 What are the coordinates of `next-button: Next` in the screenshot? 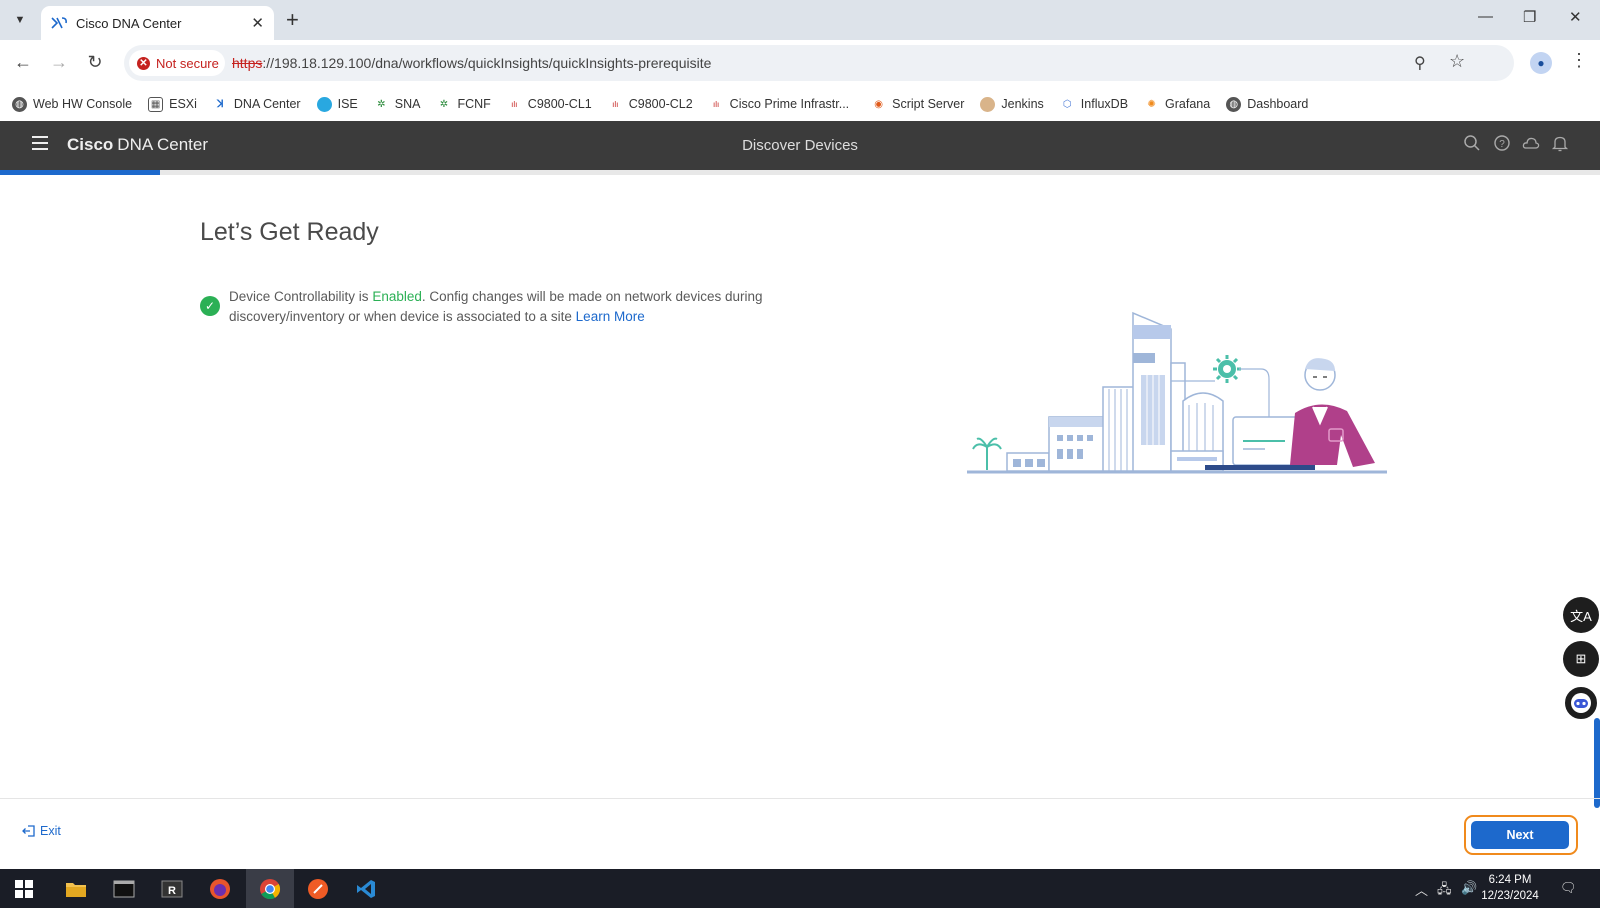 It's located at (1520, 835).